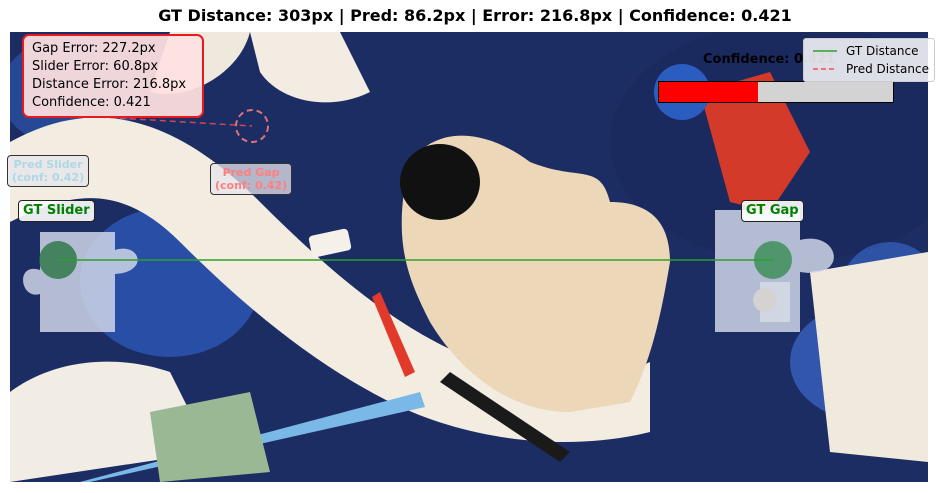  What do you see at coordinates (48, 164) in the screenshot?
I see `pred-slider-label-line1: Pred Slider` at bounding box center [48, 164].